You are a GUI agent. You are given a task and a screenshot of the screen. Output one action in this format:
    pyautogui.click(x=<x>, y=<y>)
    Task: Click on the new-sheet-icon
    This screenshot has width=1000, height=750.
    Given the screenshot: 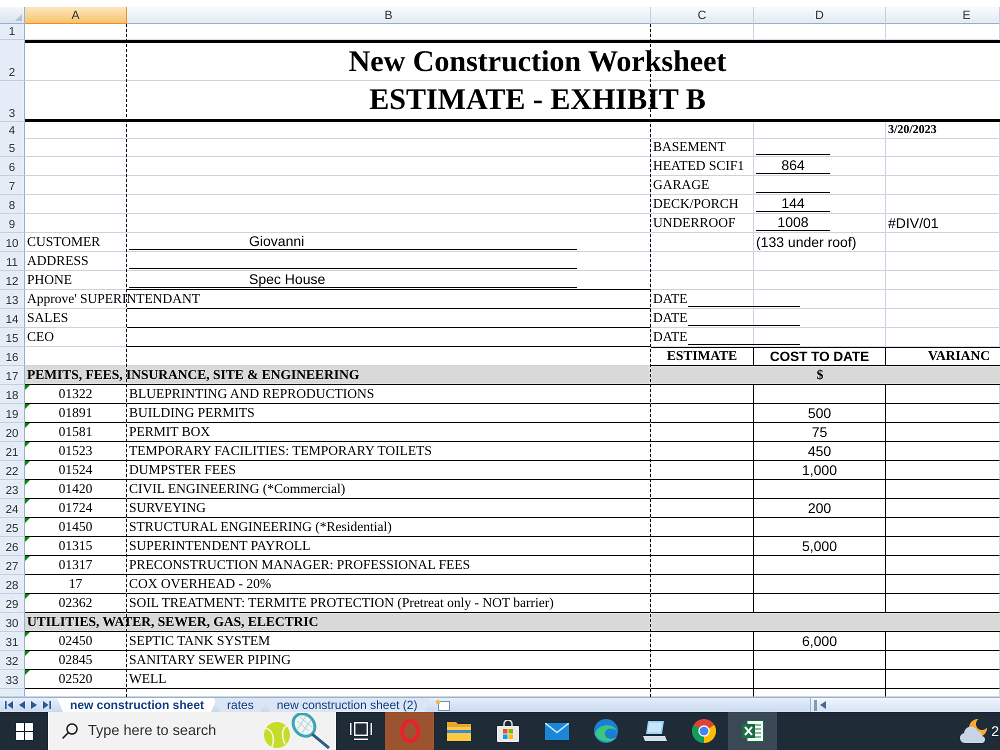 What is the action you would take?
    pyautogui.click(x=443, y=705)
    